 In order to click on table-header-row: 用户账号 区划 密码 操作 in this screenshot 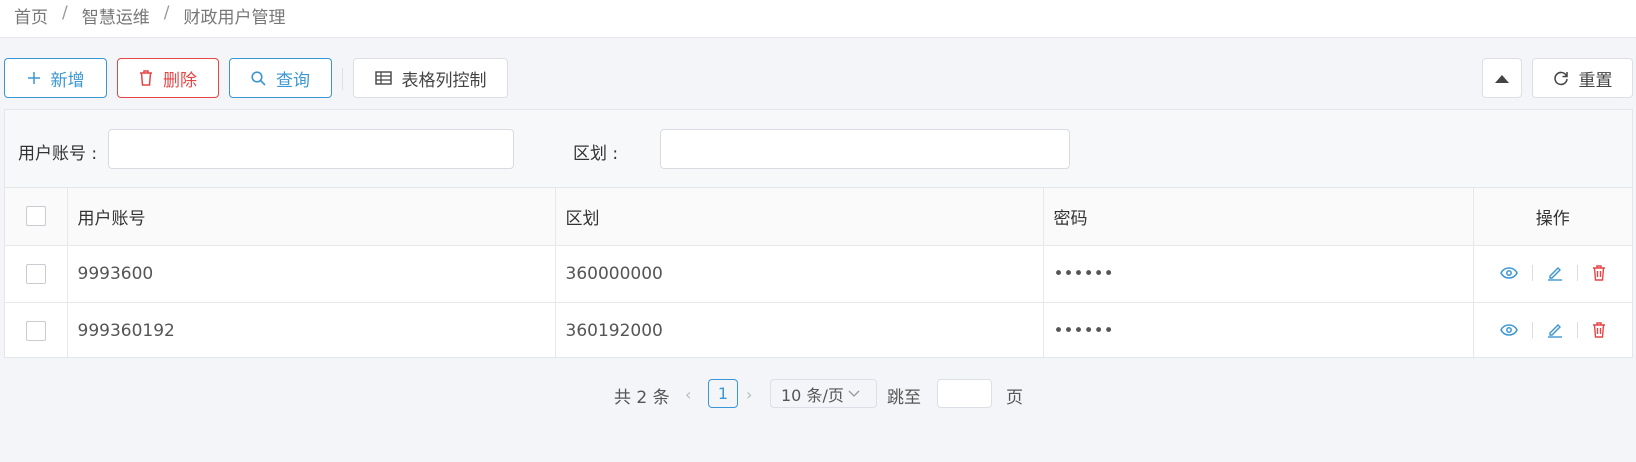, I will do `click(818, 217)`.